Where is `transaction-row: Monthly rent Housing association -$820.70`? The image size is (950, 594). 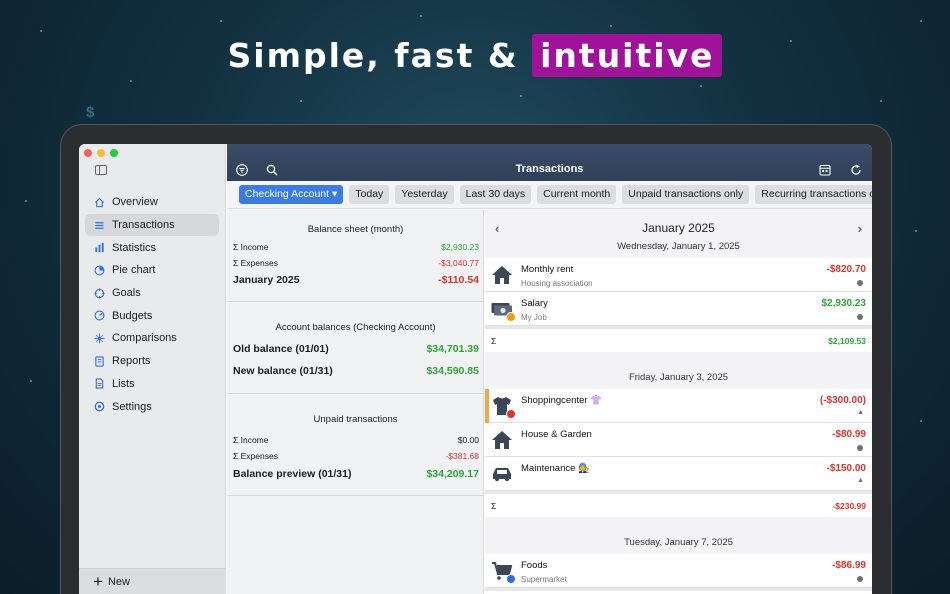 transaction-row: Monthly rent Housing association -$820.70 is located at coordinates (678, 275).